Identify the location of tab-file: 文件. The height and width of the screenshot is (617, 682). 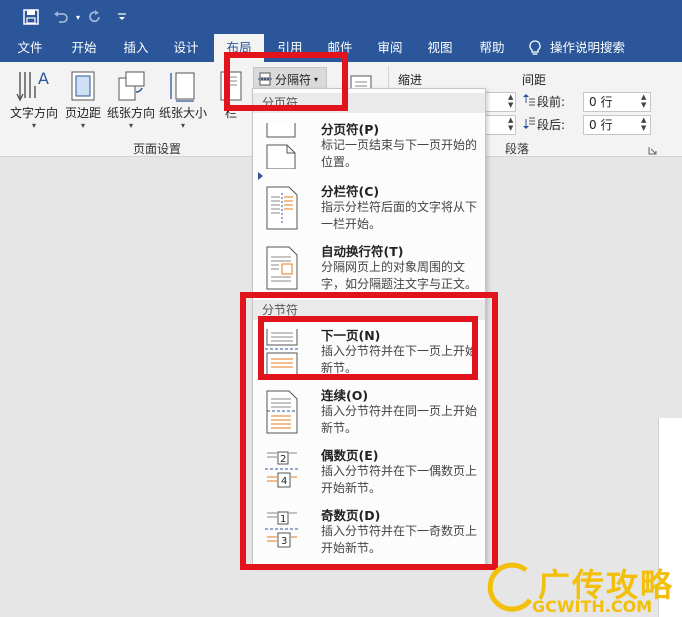
(30, 48).